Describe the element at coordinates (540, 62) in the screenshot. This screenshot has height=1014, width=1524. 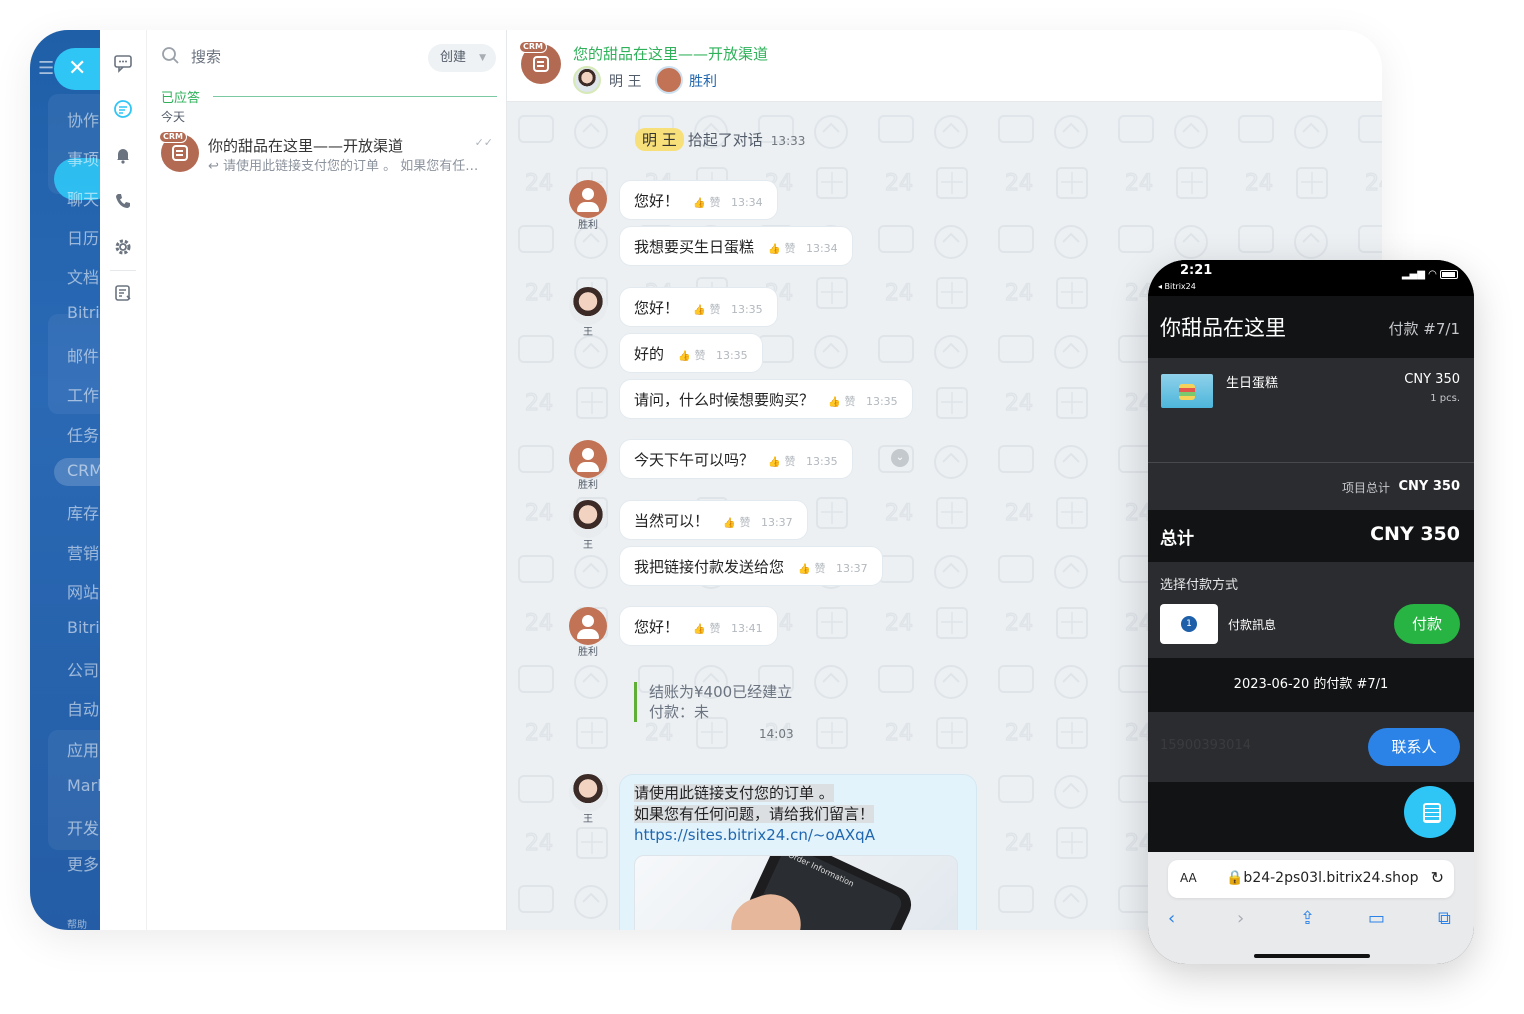
I see `crm-avatar: CRM` at that location.